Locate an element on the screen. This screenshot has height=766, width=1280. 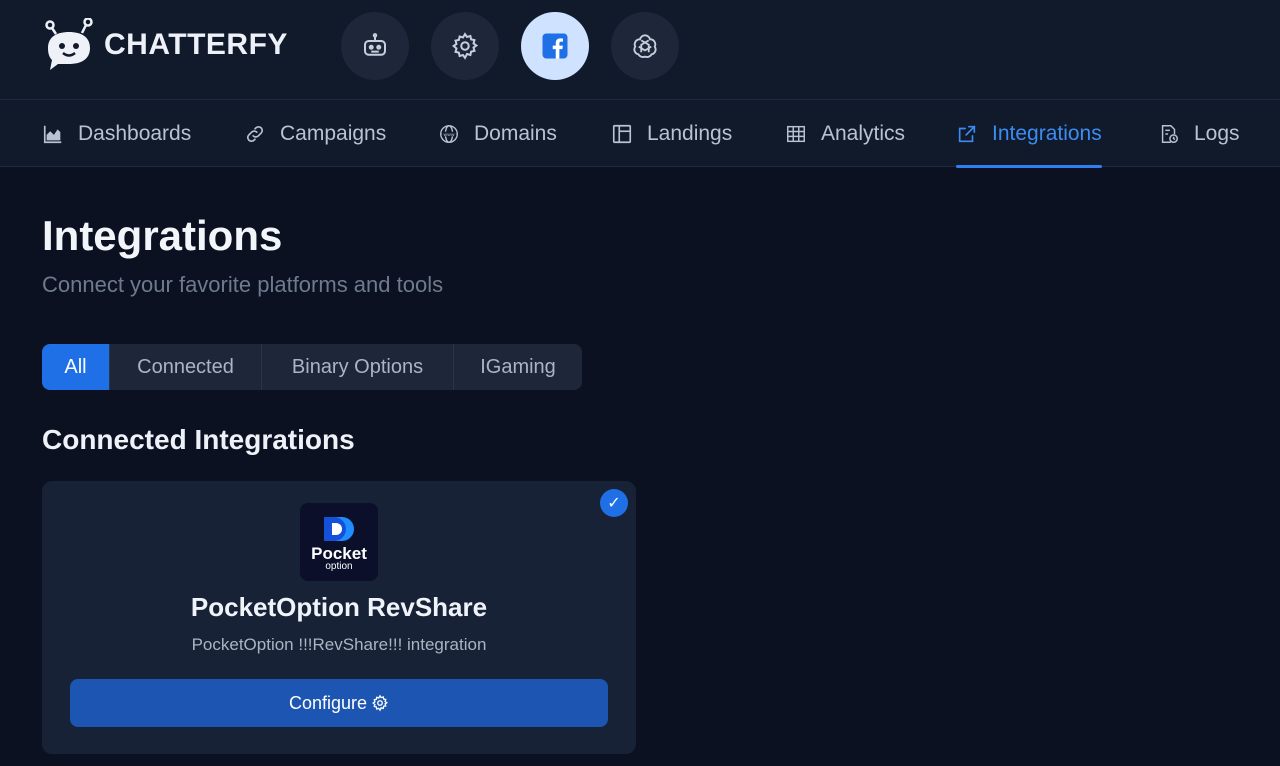
nav-label: Dashboards is located at coordinates (135, 133).